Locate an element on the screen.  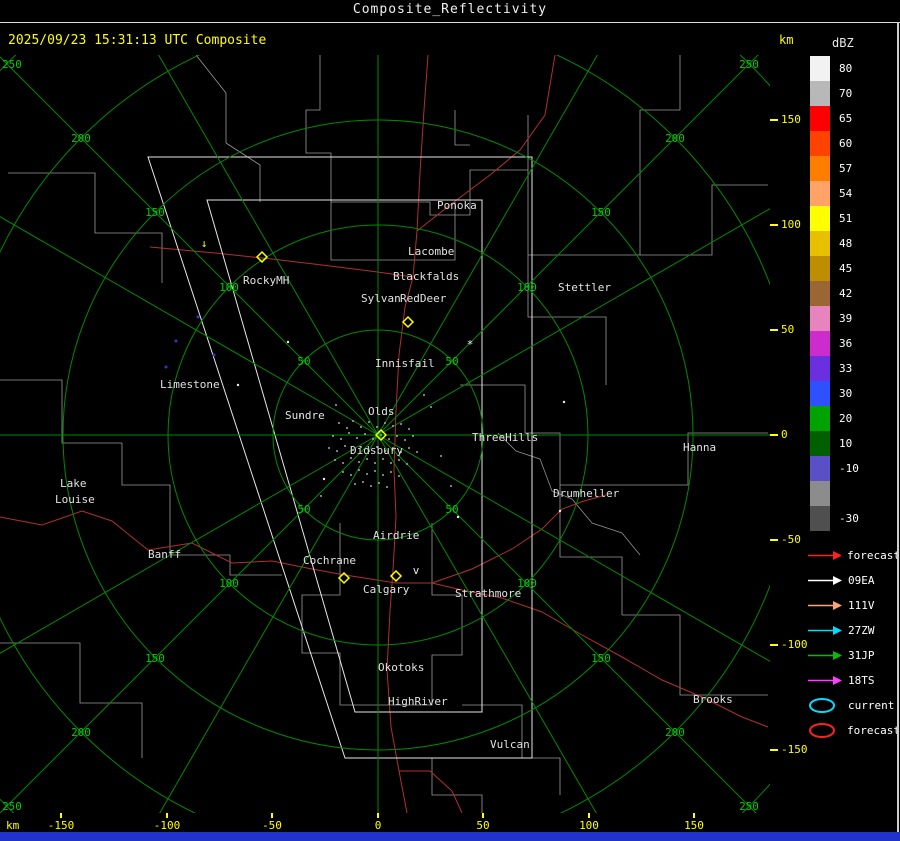
city-label: Banff is located at coordinates (164, 554).